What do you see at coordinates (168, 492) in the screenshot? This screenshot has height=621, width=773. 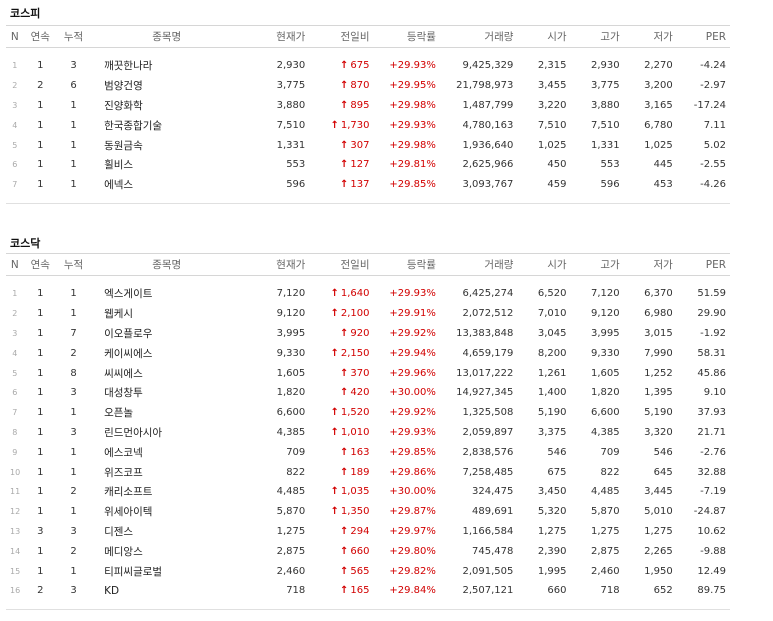 I see `stock-name-link: 캐리소프트` at bounding box center [168, 492].